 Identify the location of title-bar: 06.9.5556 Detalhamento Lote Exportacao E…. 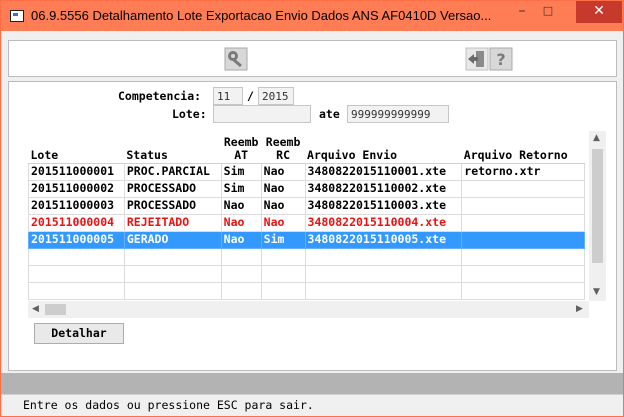
(312, 16).